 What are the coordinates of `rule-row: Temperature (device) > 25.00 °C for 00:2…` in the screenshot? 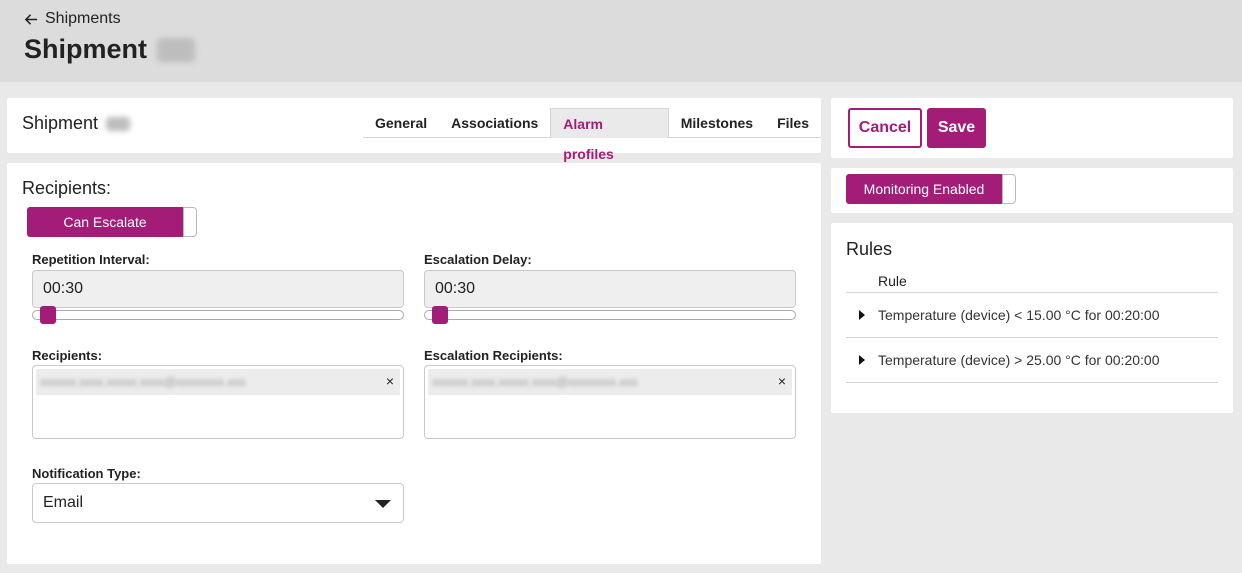 It's located at (1032, 360).